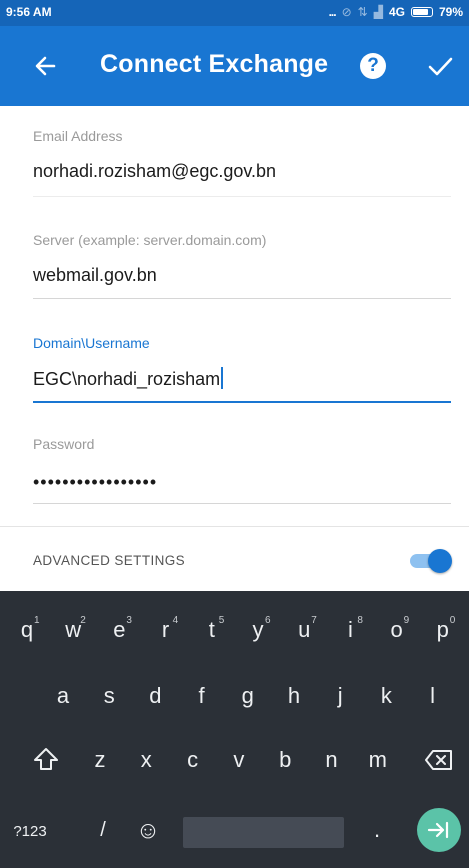 The height and width of the screenshot is (868, 469). Describe the element at coordinates (109, 560) in the screenshot. I see `advanced-settings-label: ADVANCED SETTINGS` at that location.